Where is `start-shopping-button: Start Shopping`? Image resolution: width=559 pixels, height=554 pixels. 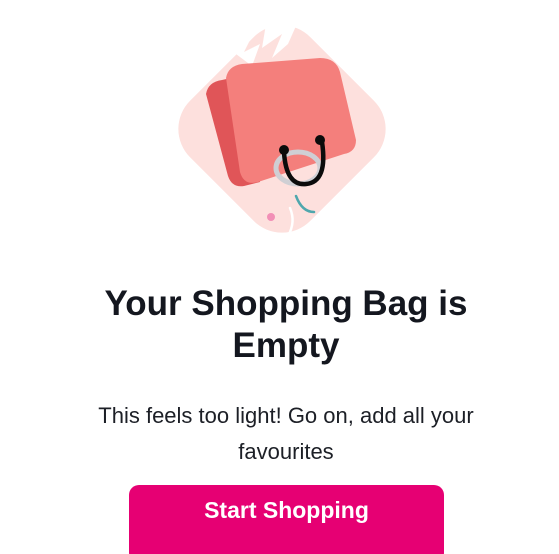 start-shopping-button: Start Shopping is located at coordinates (286, 519).